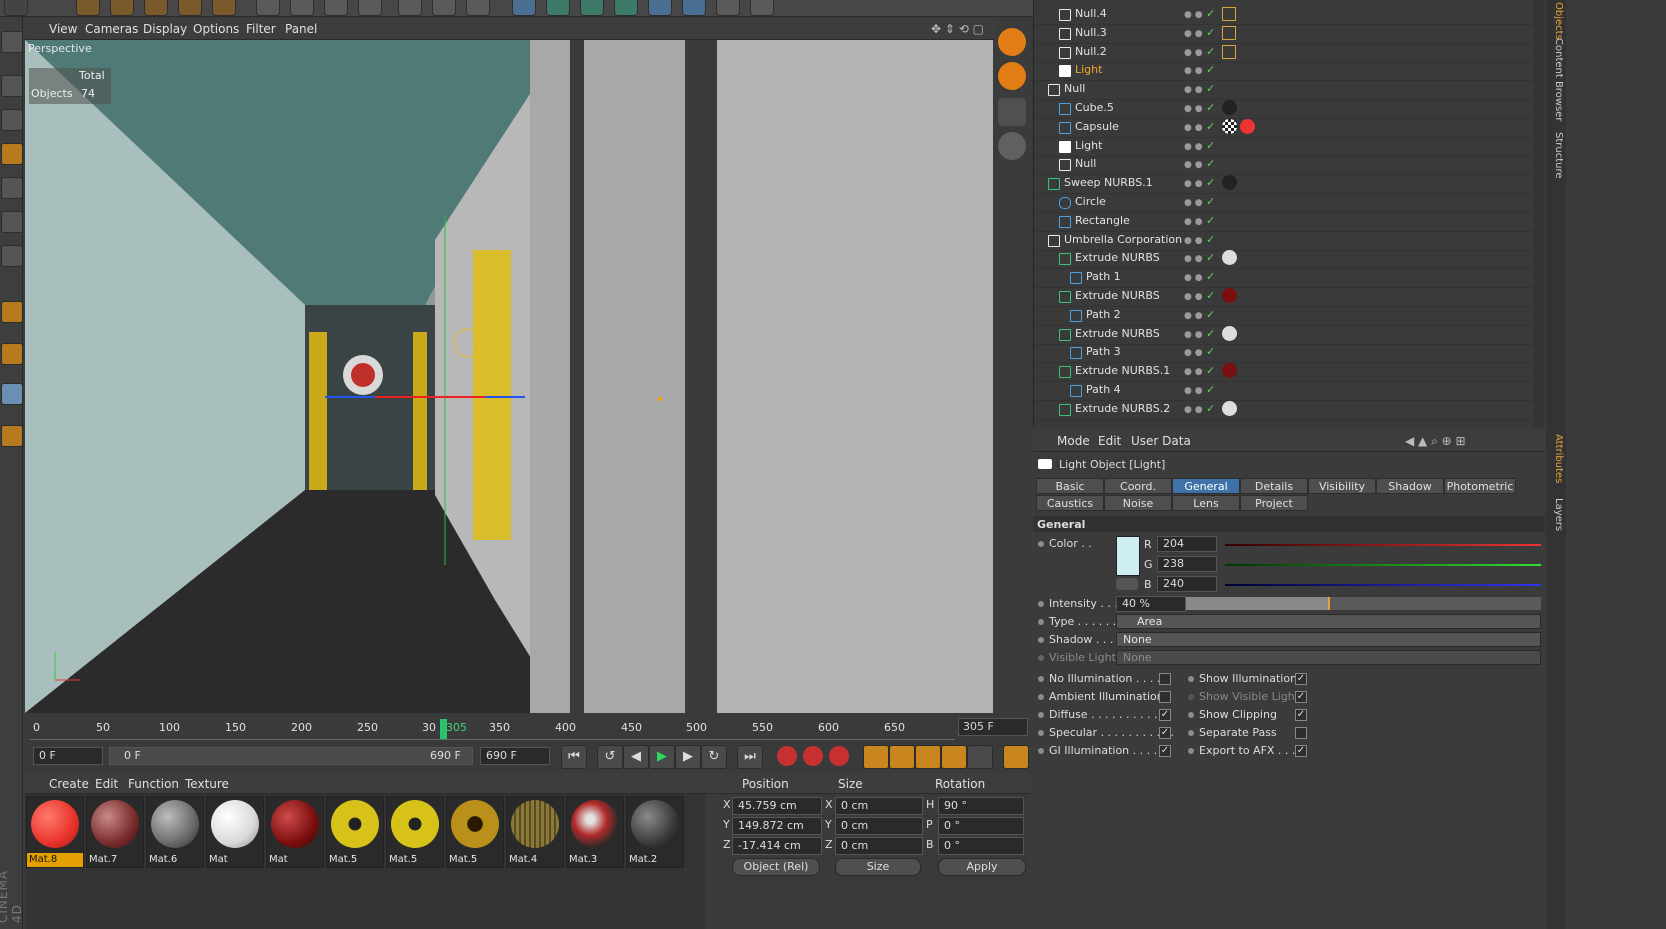  I want to click on render-view-icon, so click(410, 8).